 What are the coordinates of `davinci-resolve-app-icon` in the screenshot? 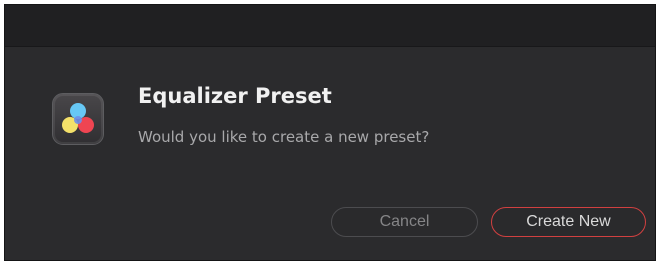 It's located at (78, 119).